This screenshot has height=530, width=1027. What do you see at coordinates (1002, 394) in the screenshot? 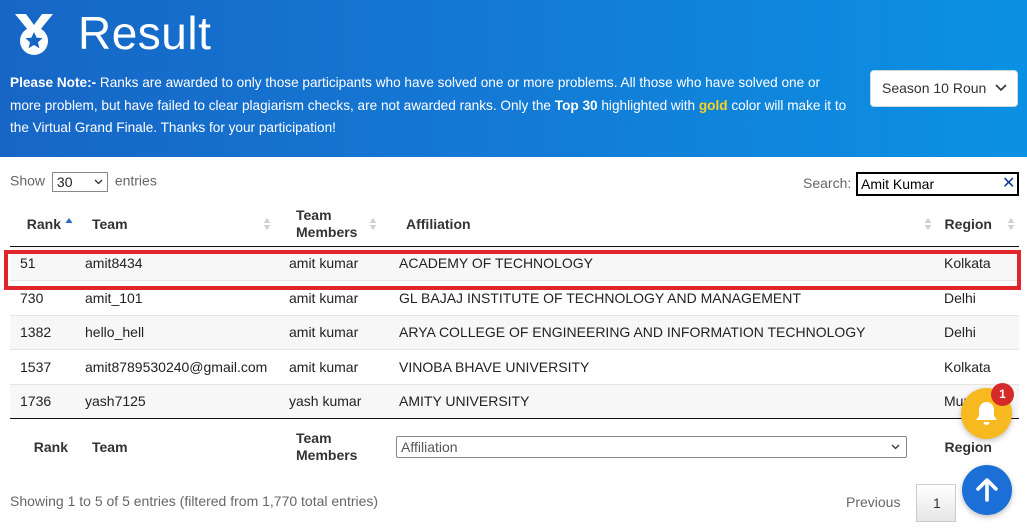
I see `notification-badge: 1` at bounding box center [1002, 394].